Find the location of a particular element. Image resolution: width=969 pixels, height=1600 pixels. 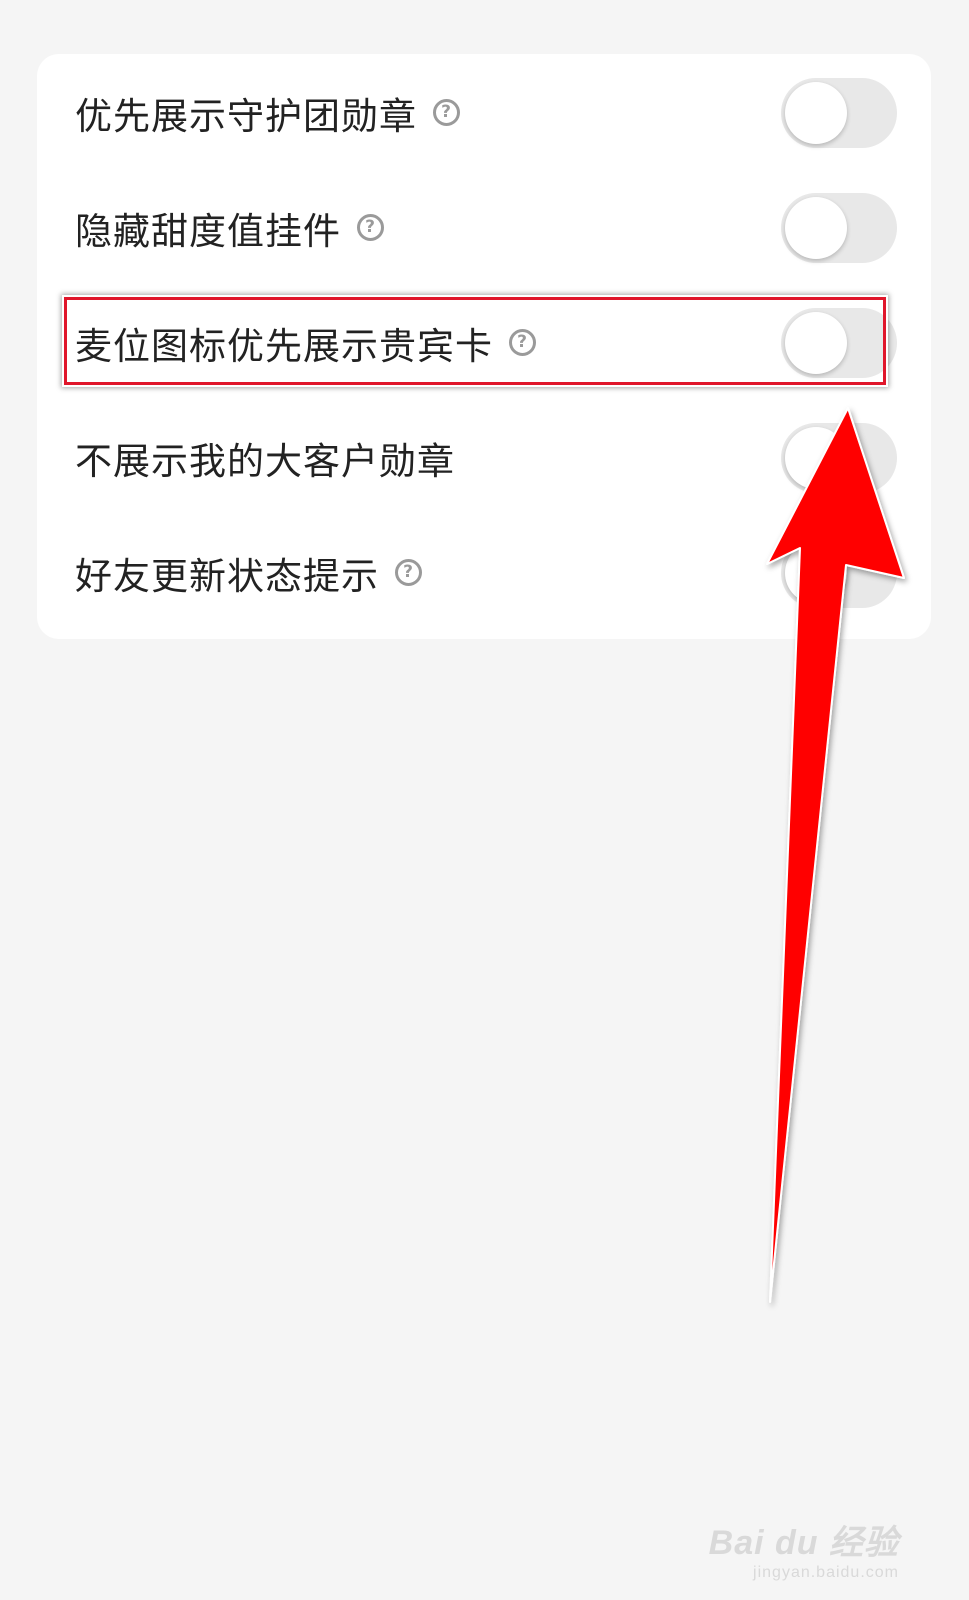

setting-label: 优先展示守护团勋章 is located at coordinates (246, 116).